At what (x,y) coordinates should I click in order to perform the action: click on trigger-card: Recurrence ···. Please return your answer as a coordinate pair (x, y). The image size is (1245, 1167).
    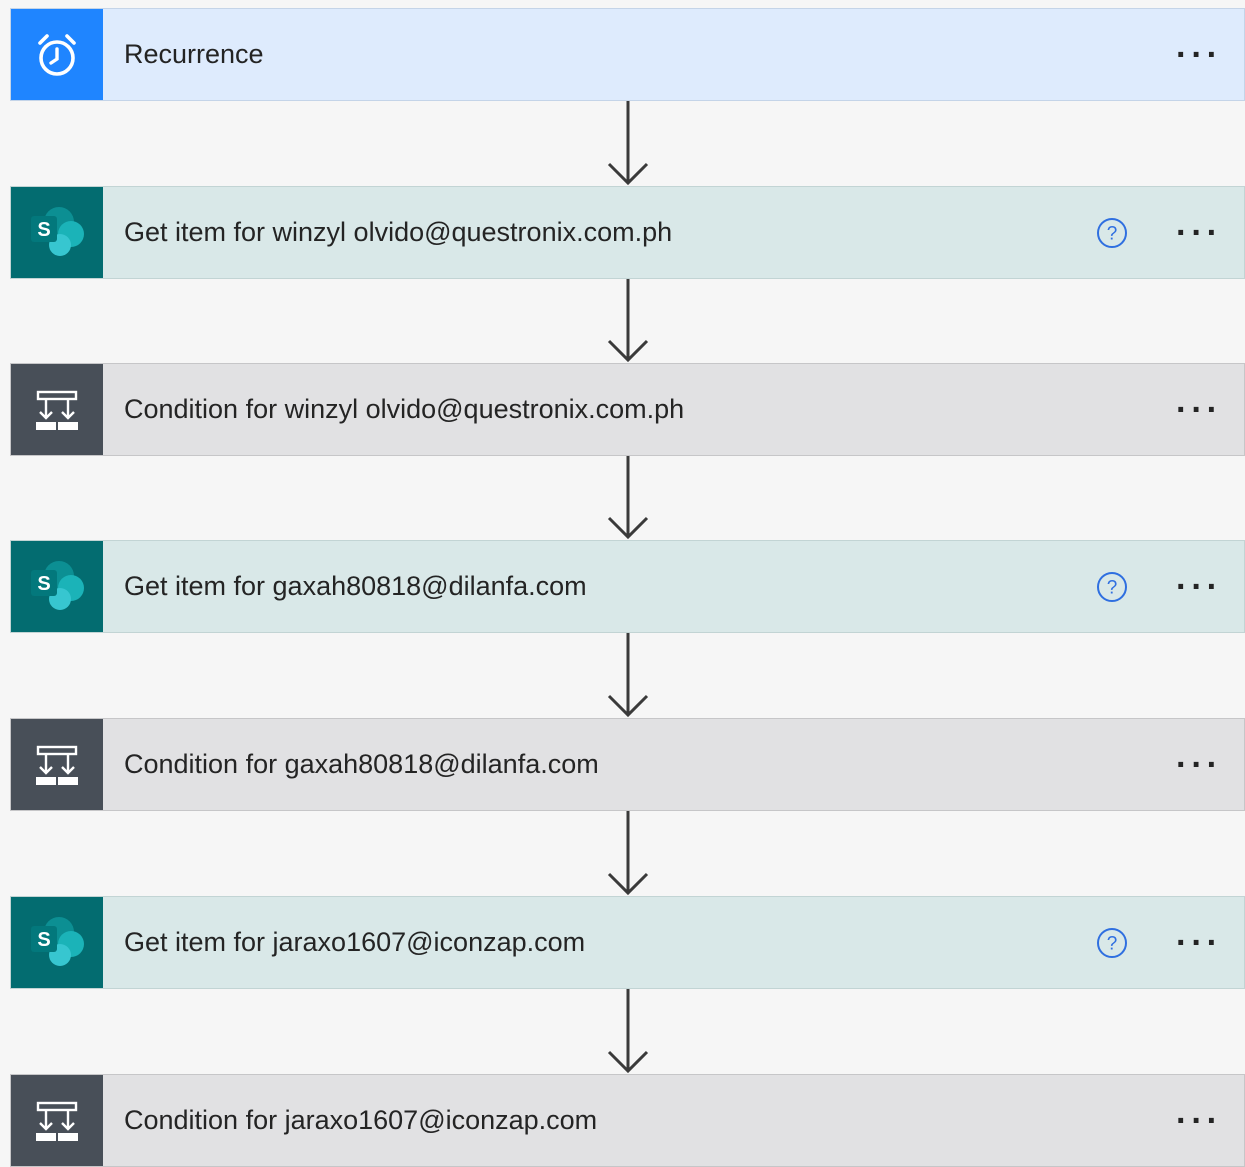
    Looking at the image, I should click on (627, 54).